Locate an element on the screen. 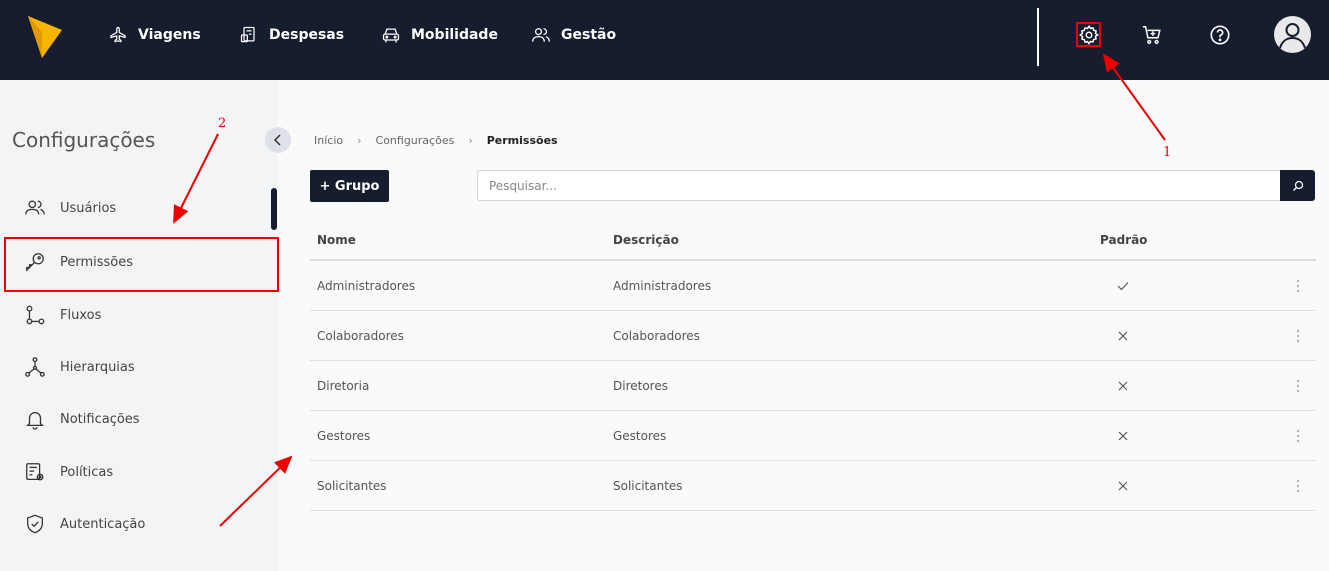  sidebar-title: Configurações is located at coordinates (84, 140).